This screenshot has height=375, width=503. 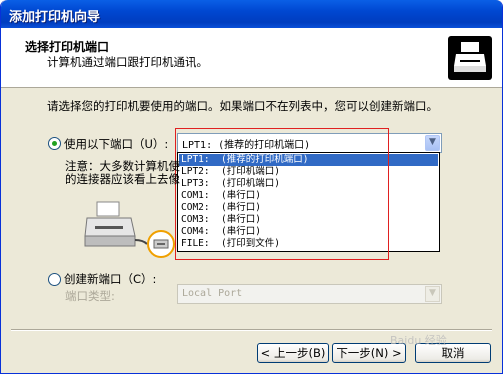 I want to click on use-port-label: 使用以下端口（U）:, so click(x=116, y=144).